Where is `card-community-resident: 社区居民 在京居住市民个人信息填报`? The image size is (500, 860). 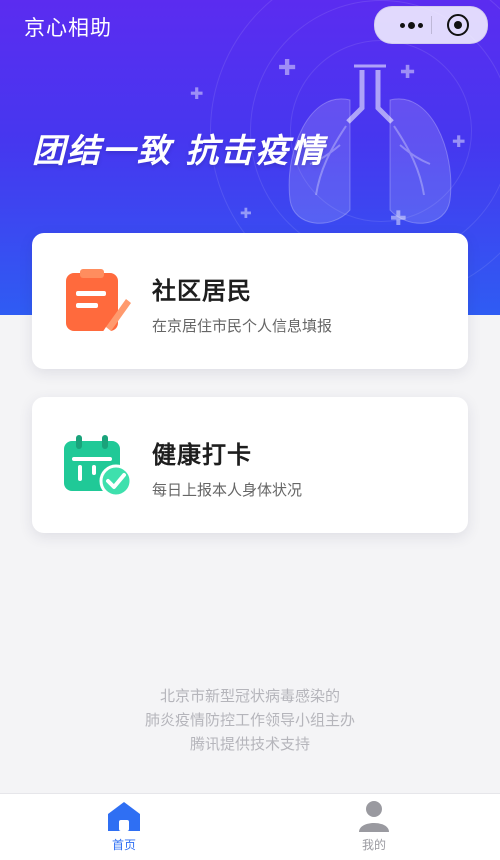
card-community-resident: 社区居民 在京居住市民个人信息填报 is located at coordinates (250, 301).